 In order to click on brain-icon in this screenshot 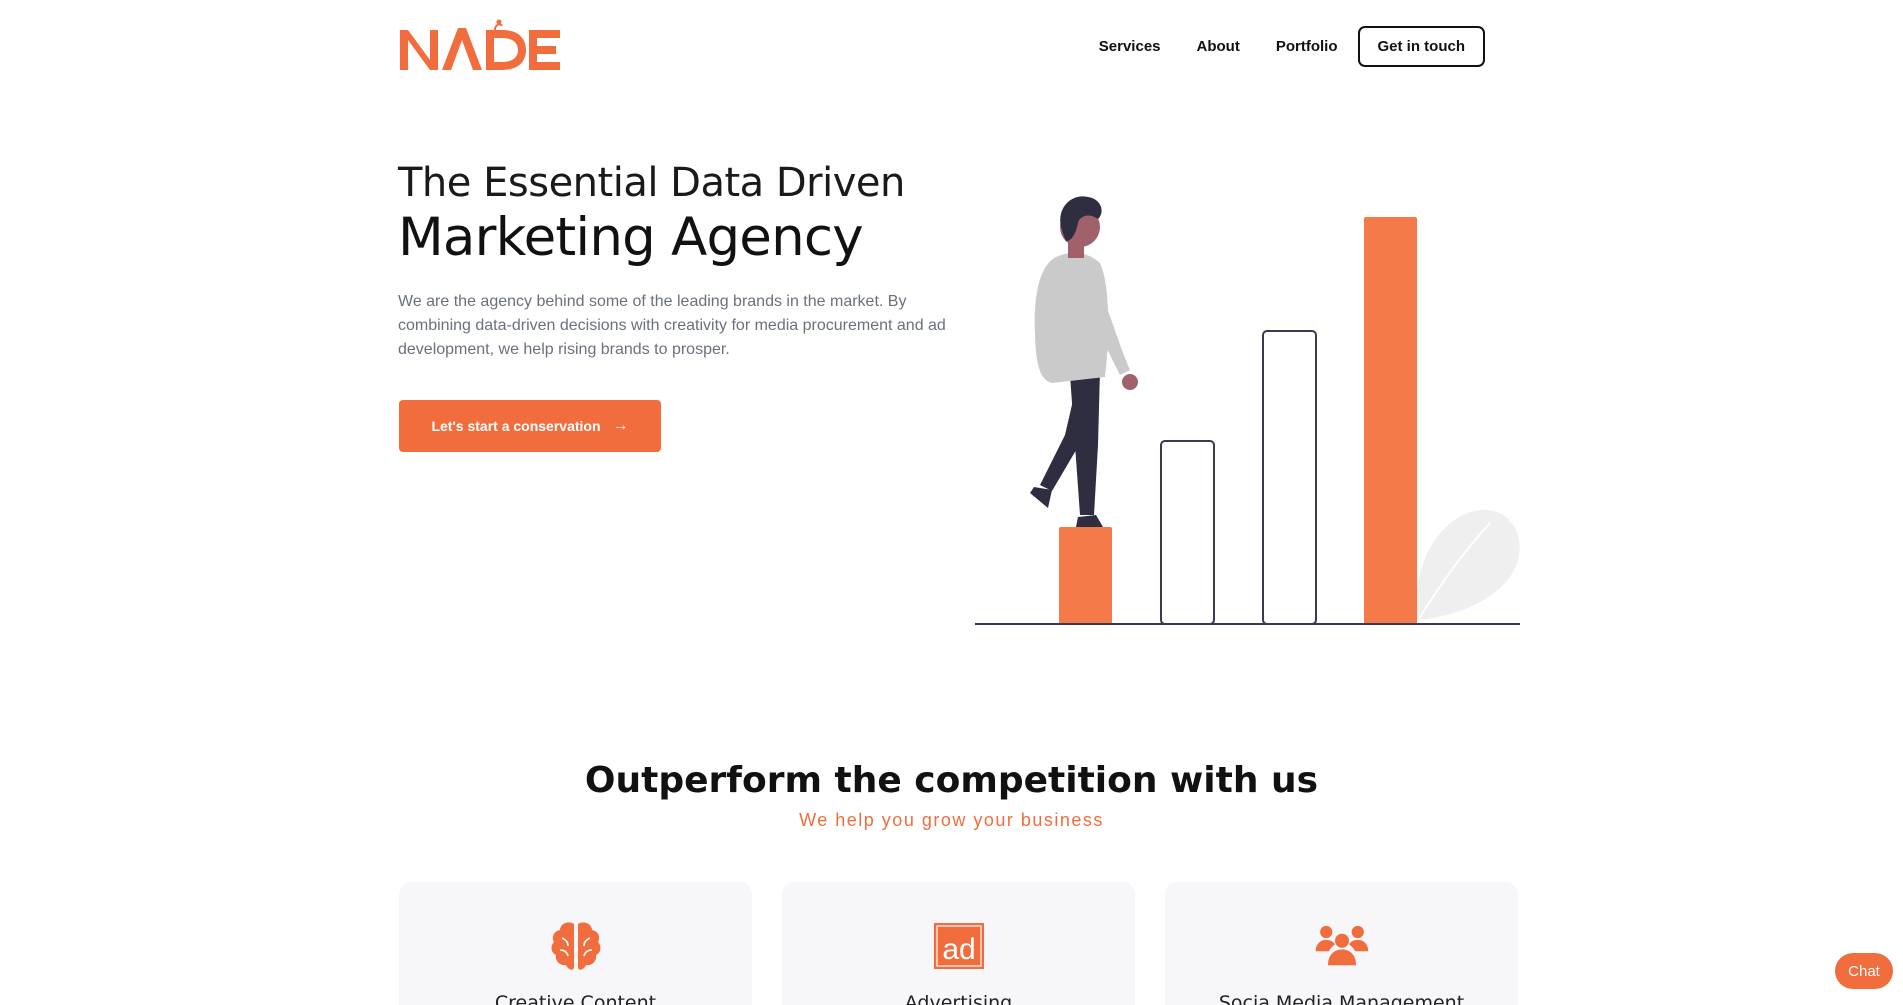, I will do `click(575, 946)`.